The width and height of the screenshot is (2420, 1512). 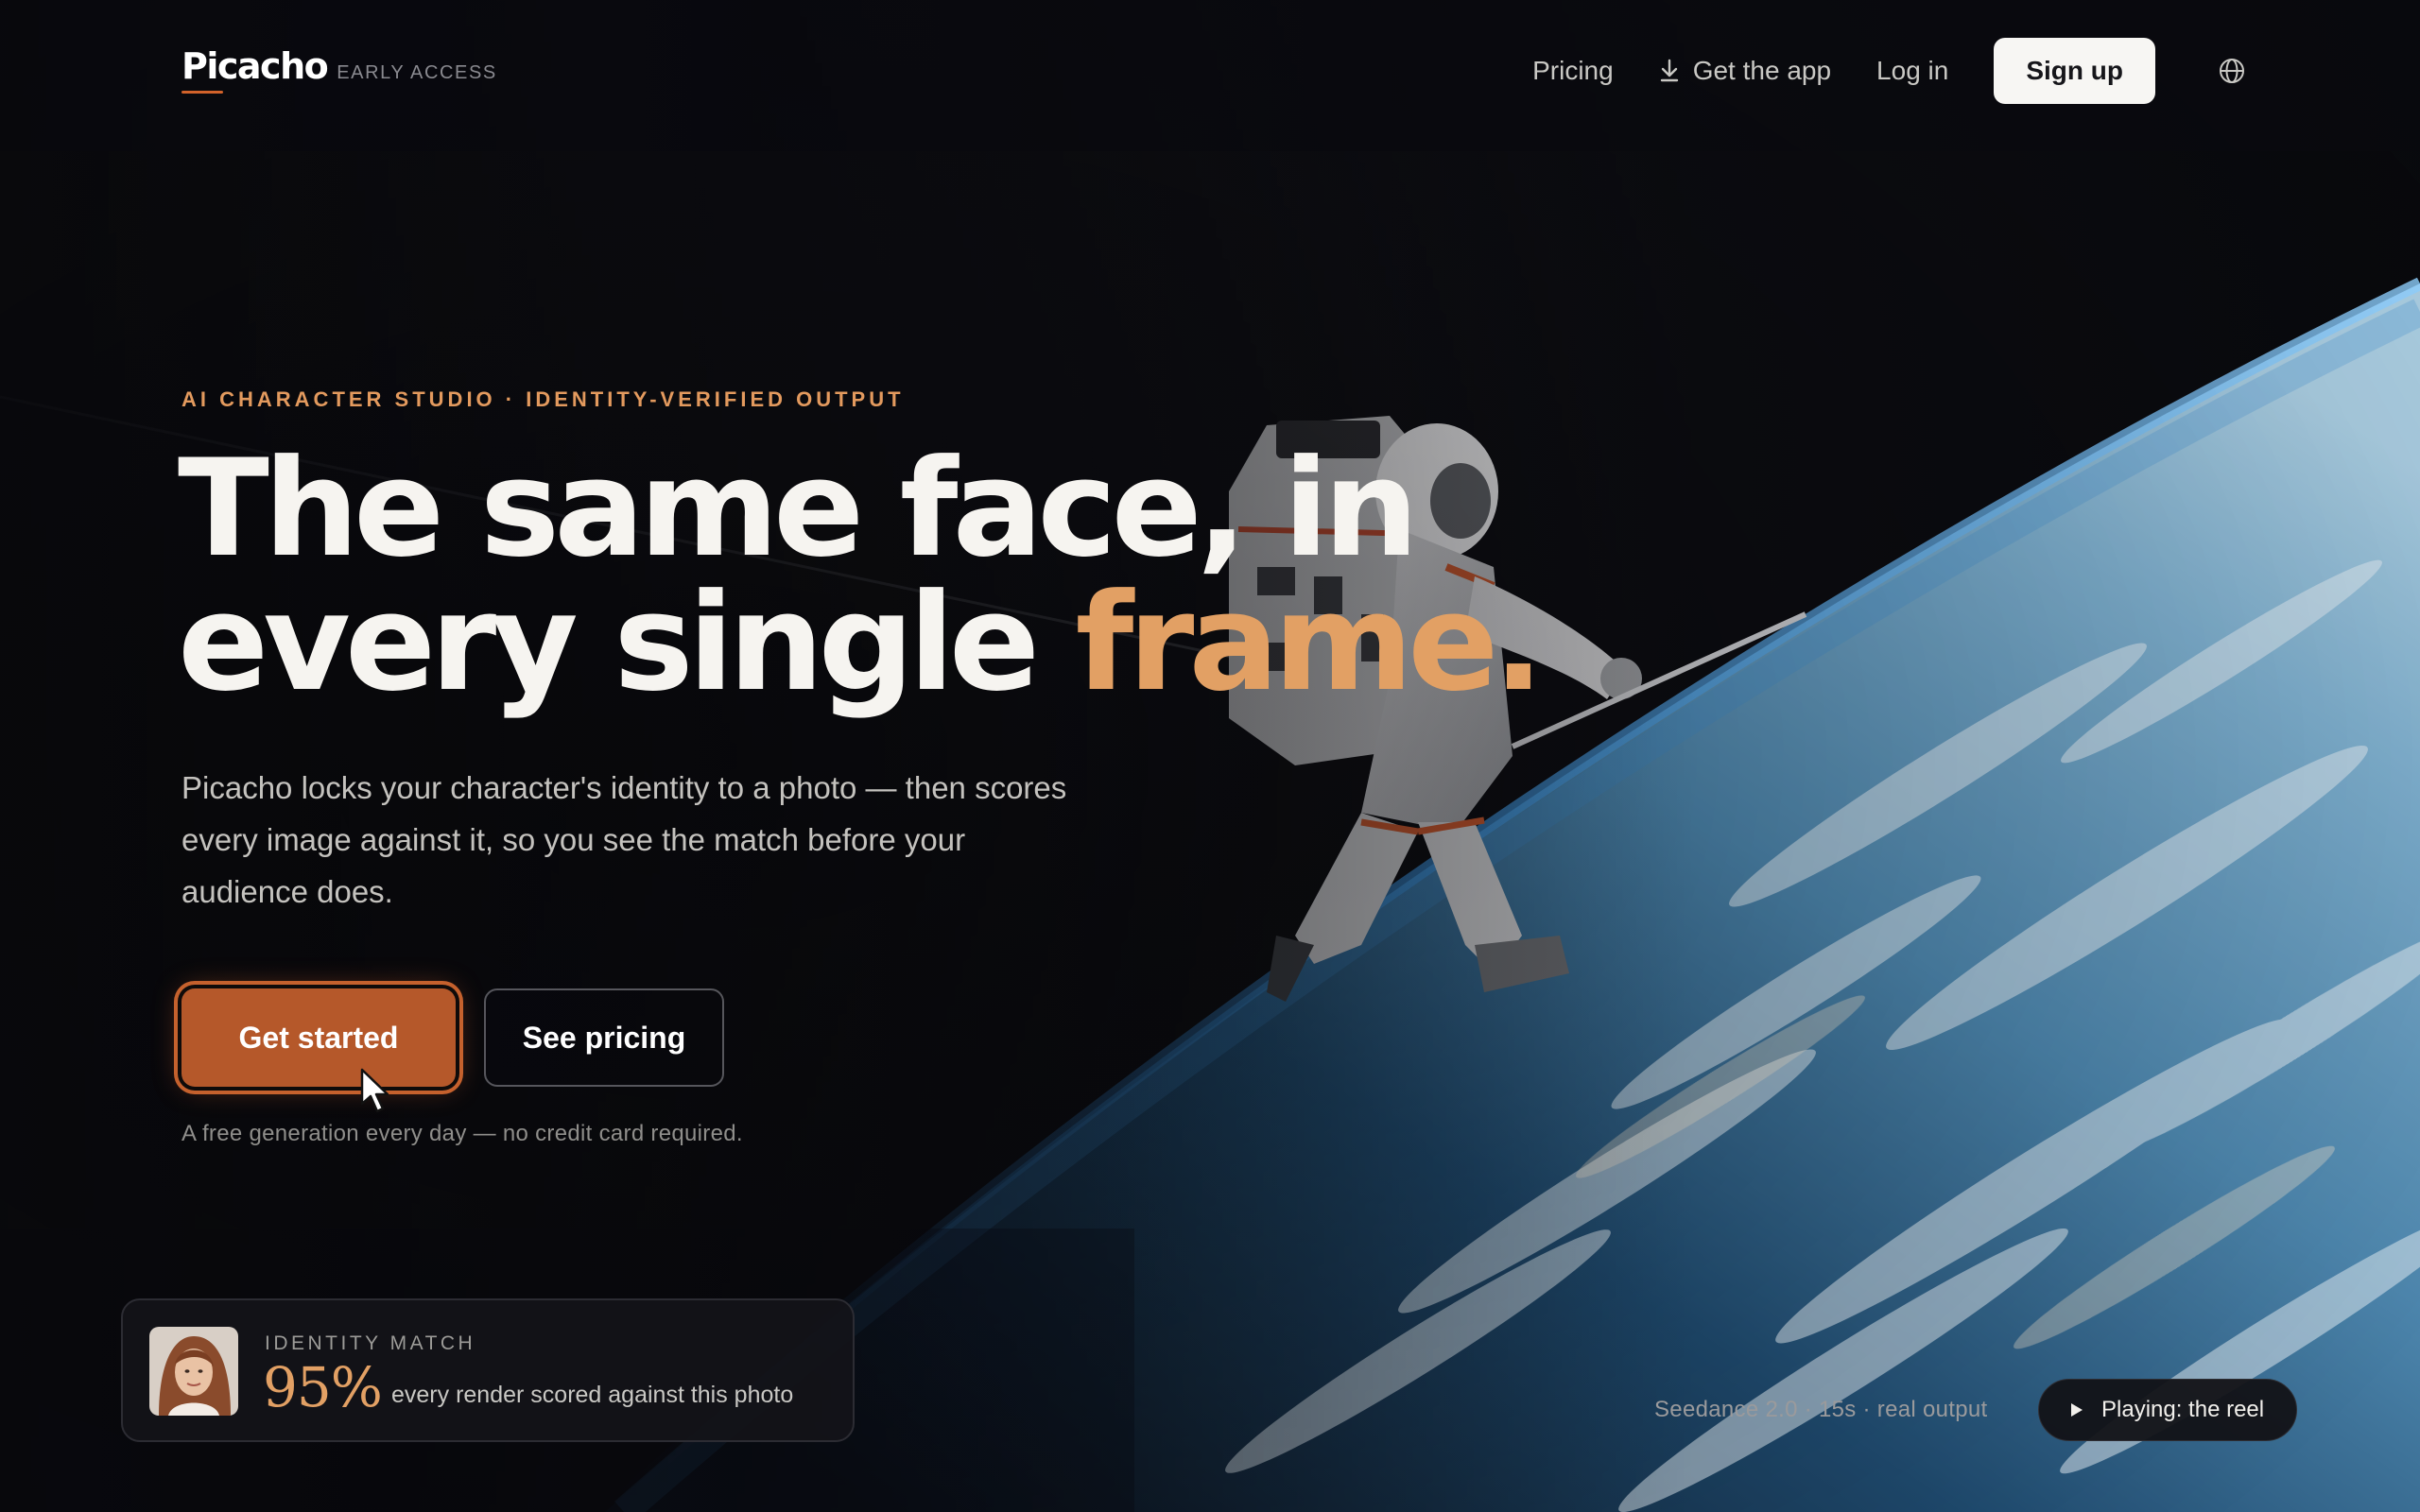 I want to click on early-access-badge: EARLY ACCESS, so click(x=417, y=72).